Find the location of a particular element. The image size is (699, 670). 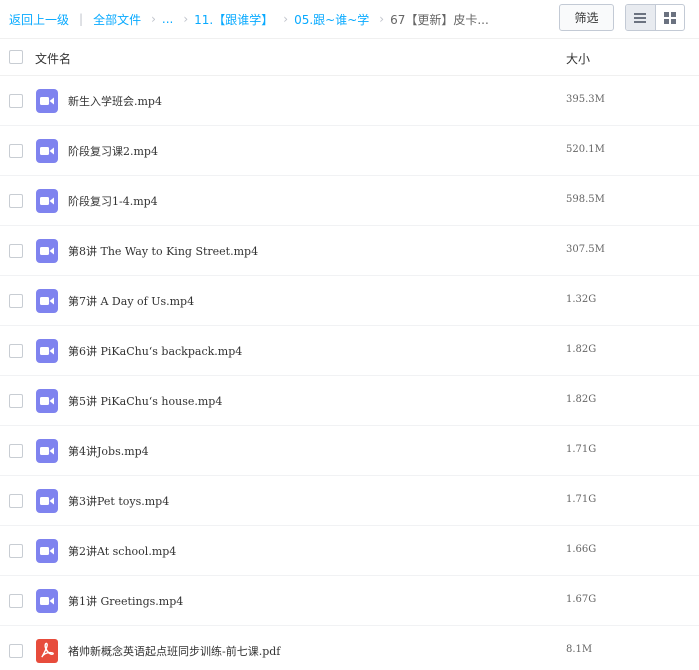

file-name: 第7讲 A Day of Us.mp4 is located at coordinates (131, 301).